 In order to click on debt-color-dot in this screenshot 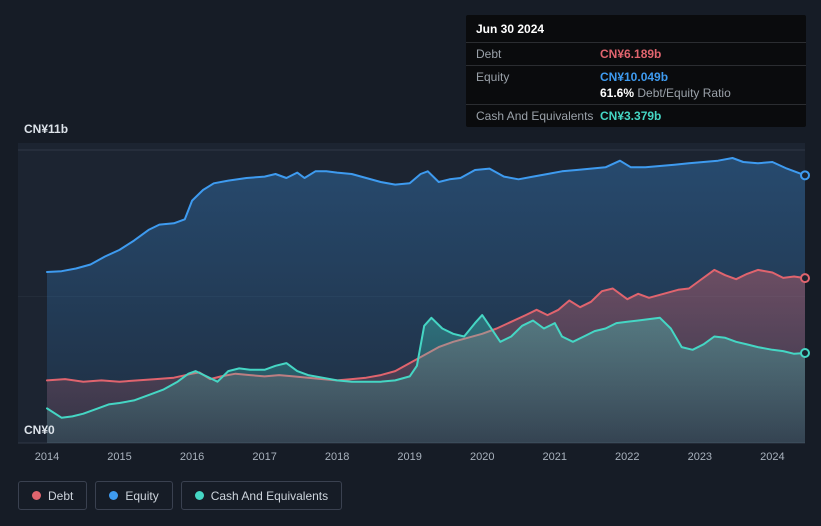, I will do `click(36, 495)`.